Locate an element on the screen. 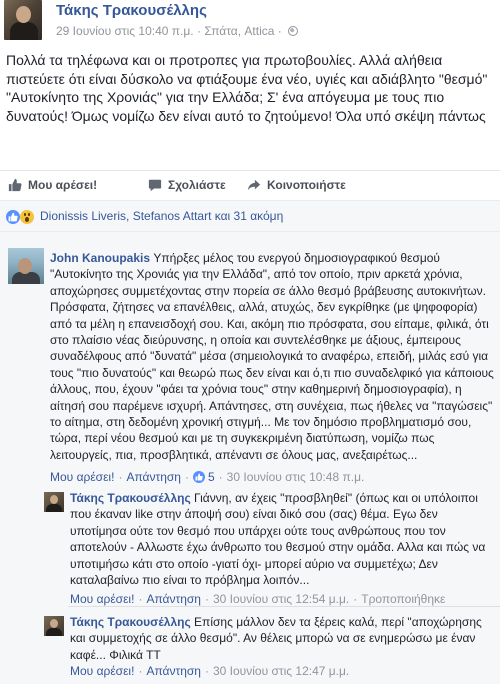  like-button: Μου αρέσει! is located at coordinates (52, 185).